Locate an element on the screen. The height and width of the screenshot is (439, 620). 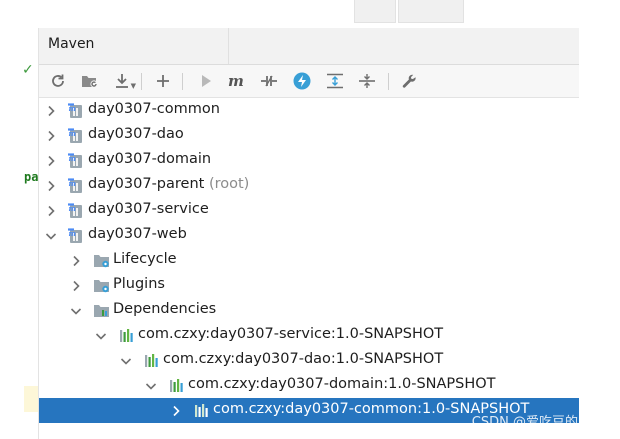
tree-node-label: com.czxy:day0307-service:1.0-SNAPSHOT is located at coordinates (290, 334).